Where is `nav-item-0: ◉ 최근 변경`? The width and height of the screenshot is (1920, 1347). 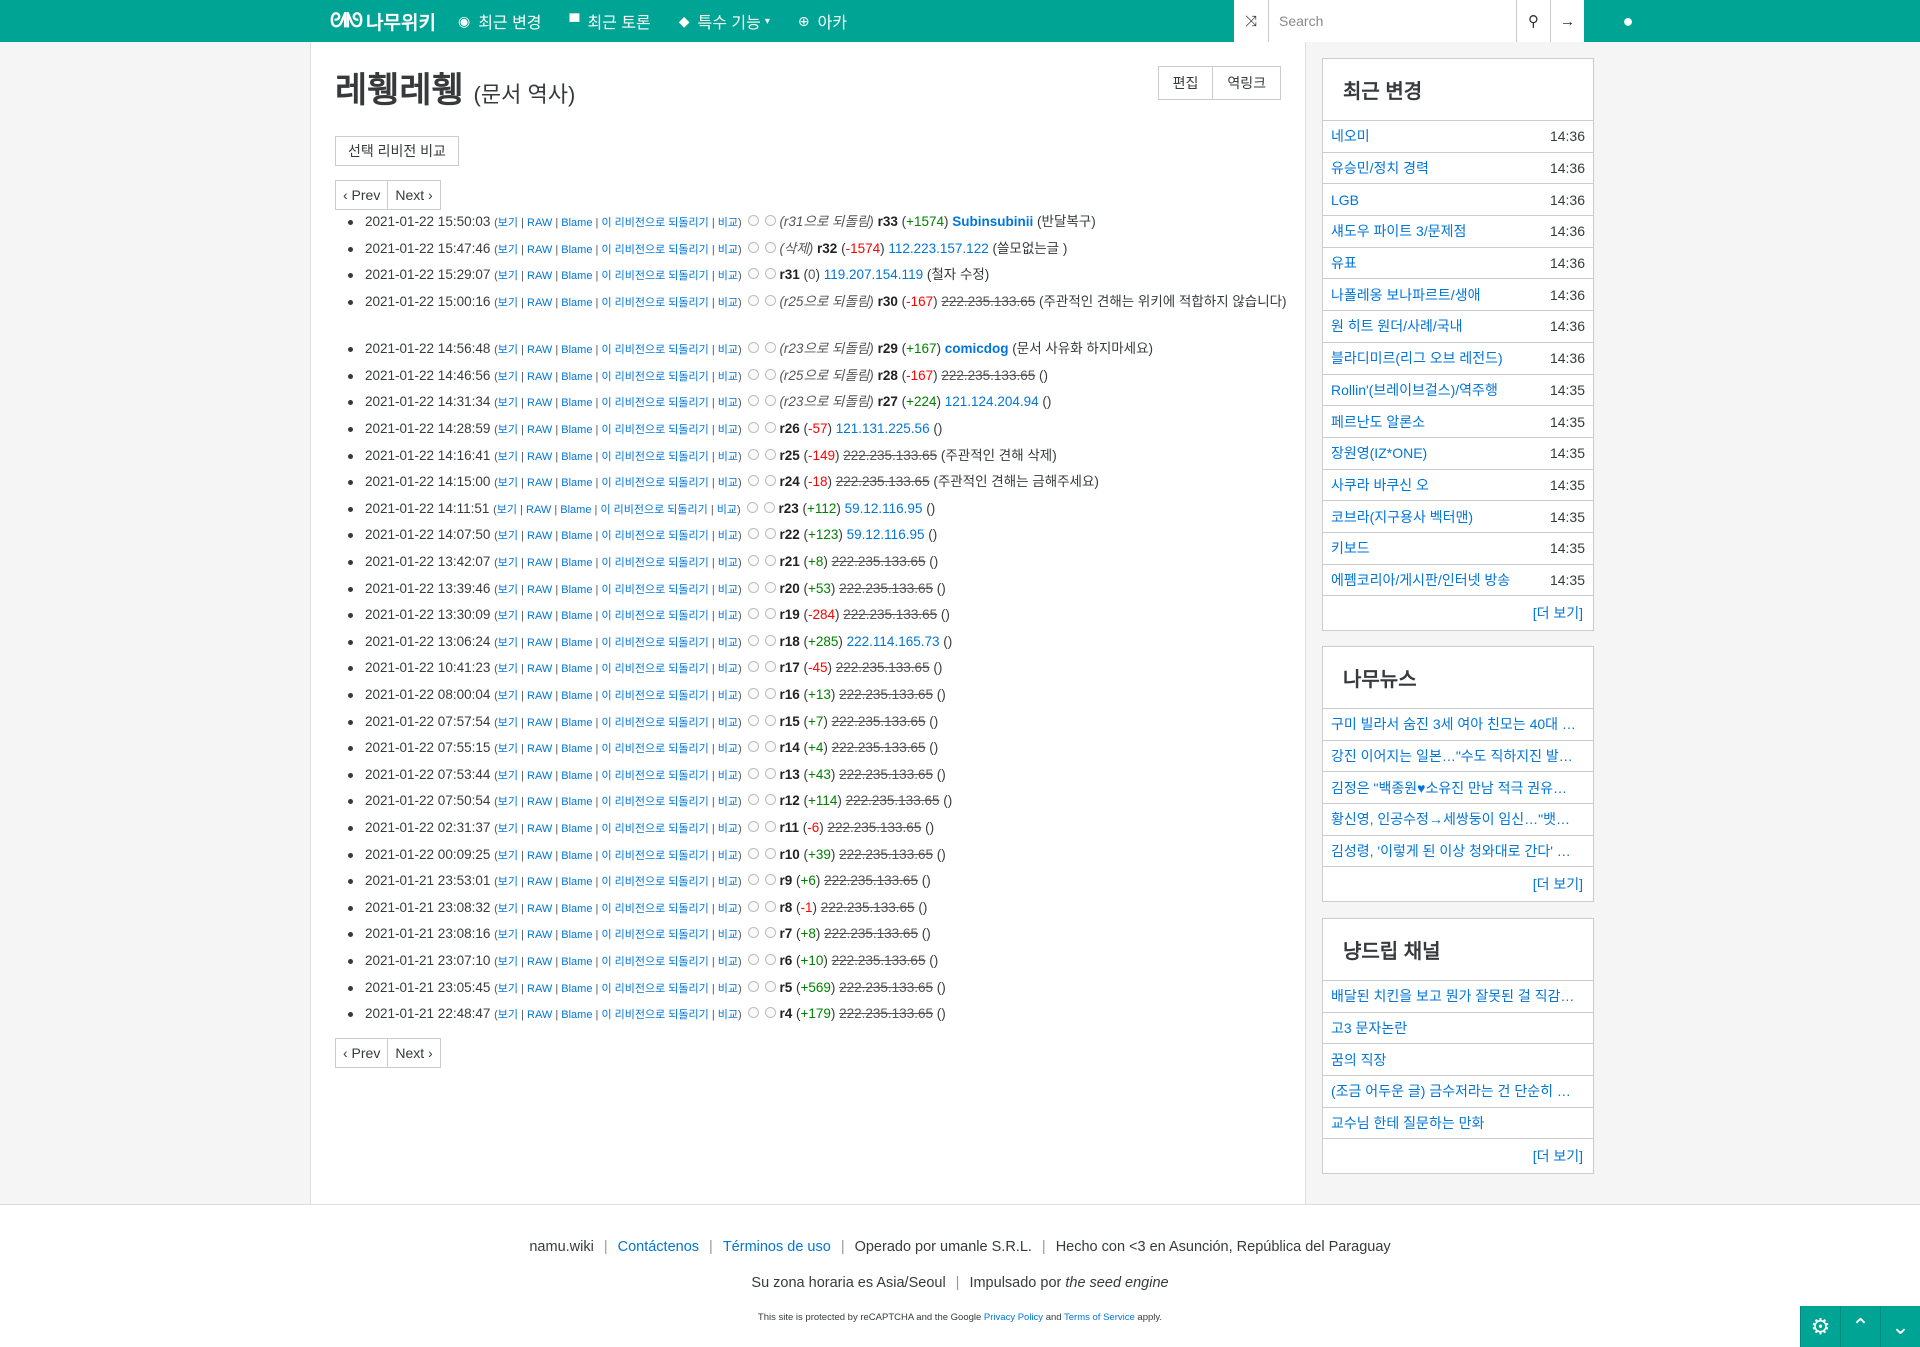
nav-item-0: ◉ 최근 변경 is located at coordinates (500, 21).